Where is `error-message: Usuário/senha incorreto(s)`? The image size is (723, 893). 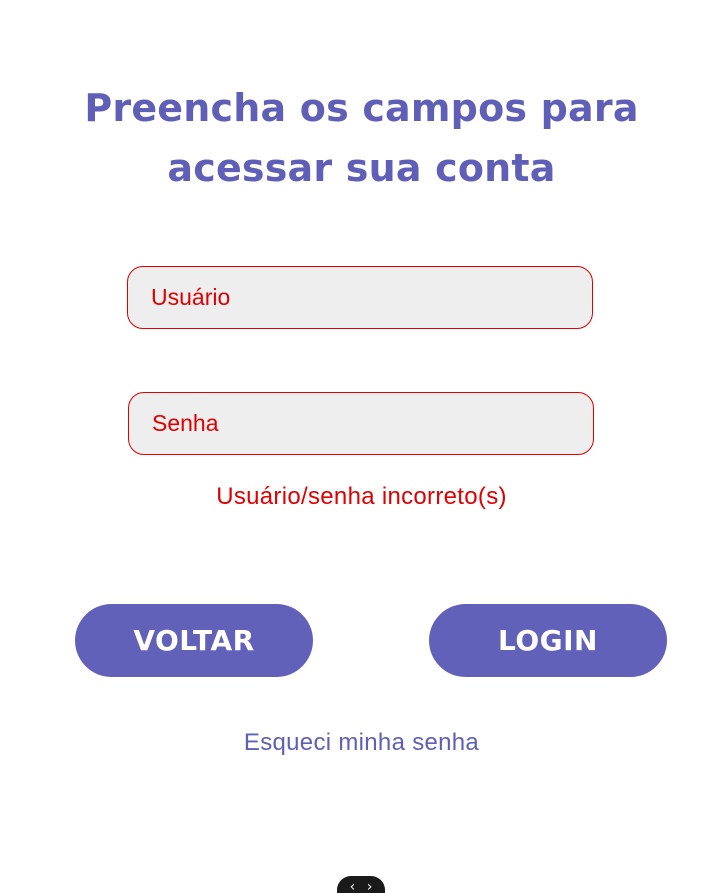
error-message: Usuário/senha incorreto(s) is located at coordinates (361, 496).